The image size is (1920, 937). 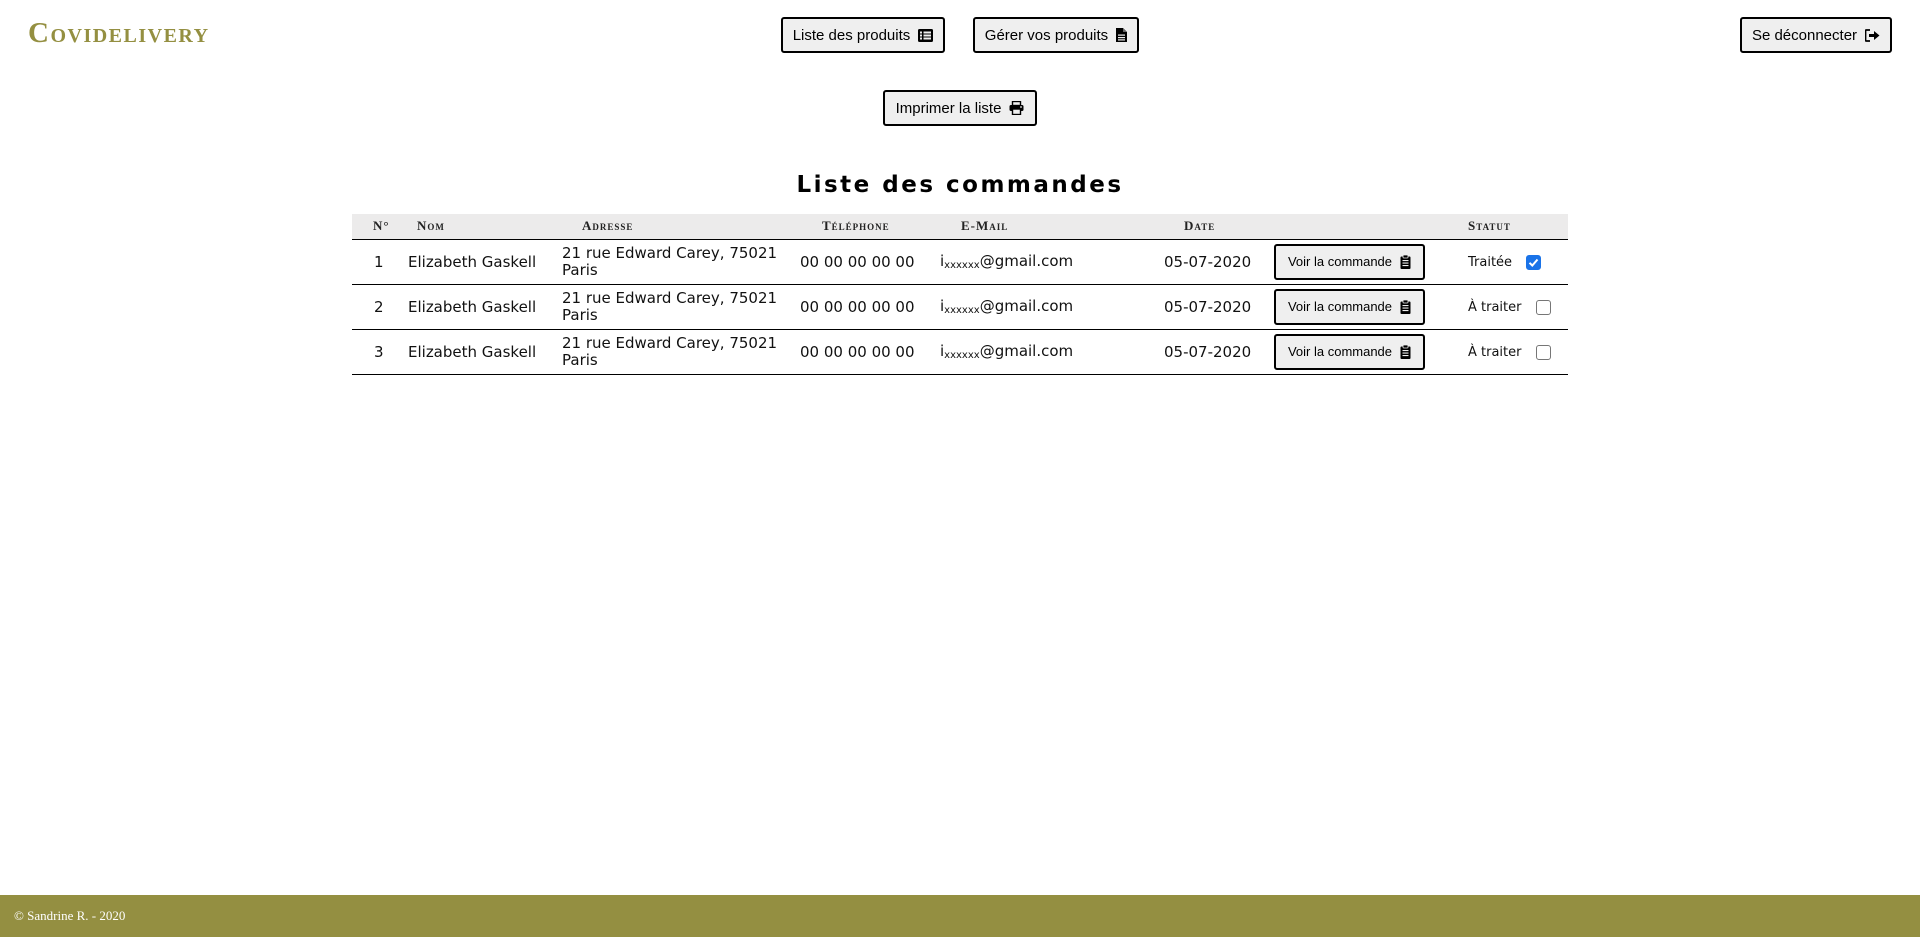 What do you see at coordinates (960, 916) in the screenshot?
I see `footer: © Sandrine R. - 2020` at bounding box center [960, 916].